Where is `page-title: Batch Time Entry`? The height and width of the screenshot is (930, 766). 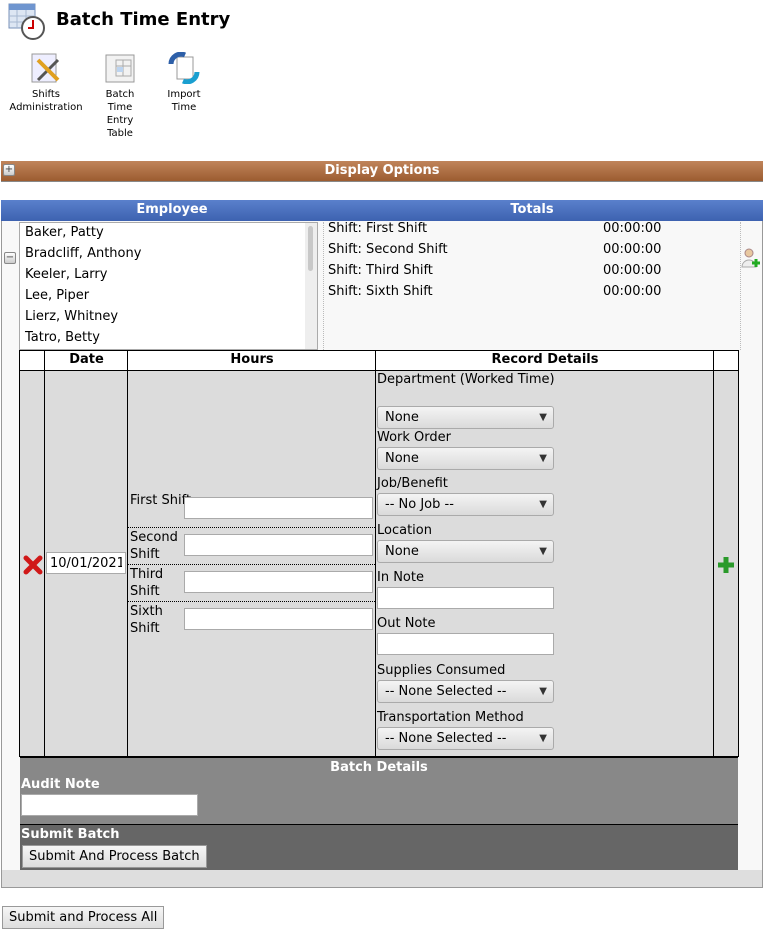
page-title: Batch Time Entry is located at coordinates (143, 19).